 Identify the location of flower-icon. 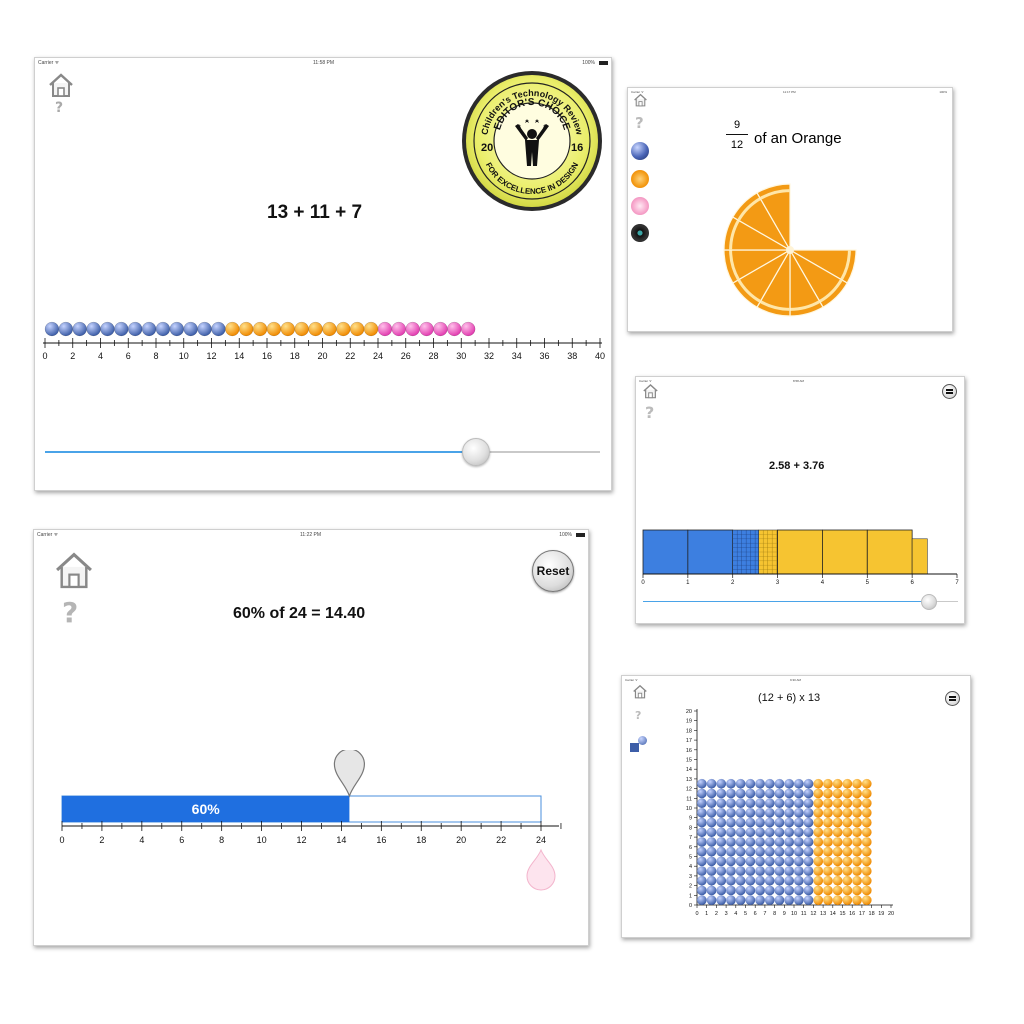
(640, 206).